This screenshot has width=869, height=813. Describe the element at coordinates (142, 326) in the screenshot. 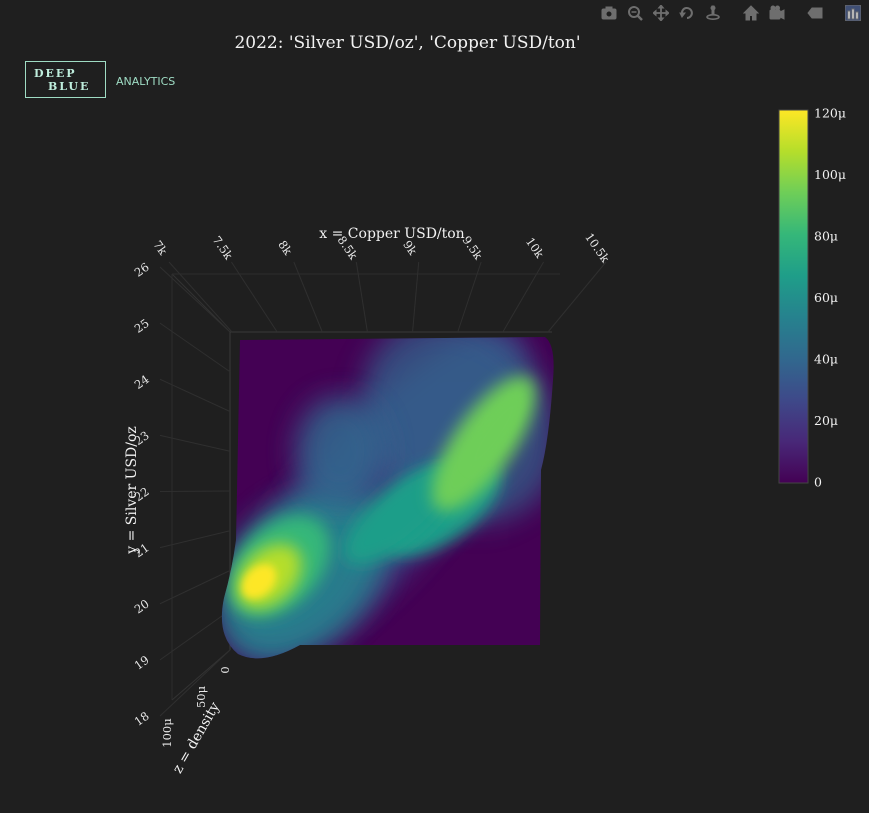

I see `y-tick-label: 25` at that location.